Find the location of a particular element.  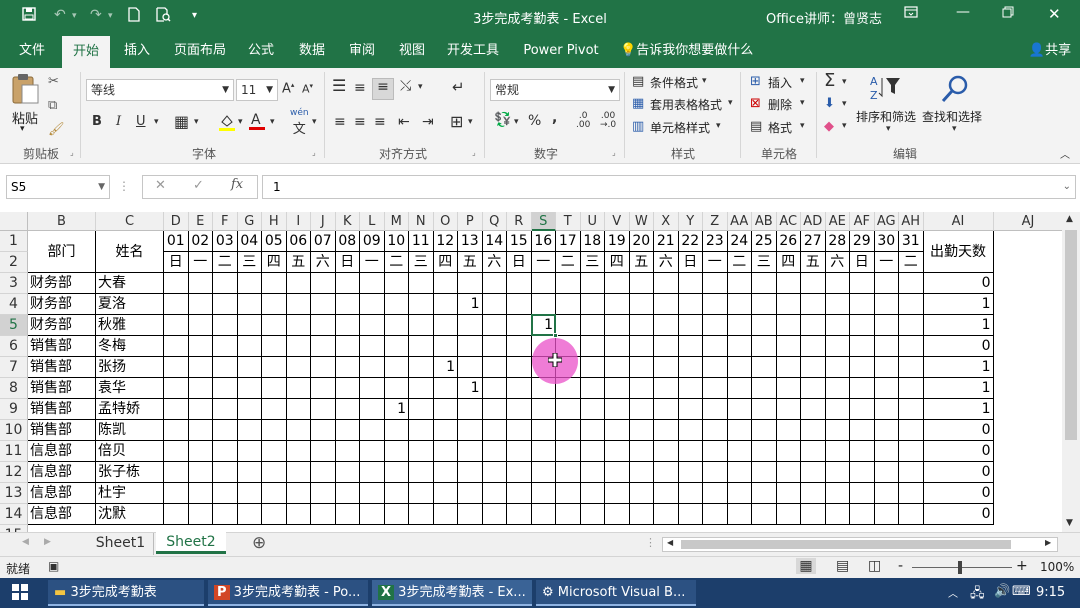

taskbar-item-folder: ▬ 3步完成考勤表 is located at coordinates (126, 593).